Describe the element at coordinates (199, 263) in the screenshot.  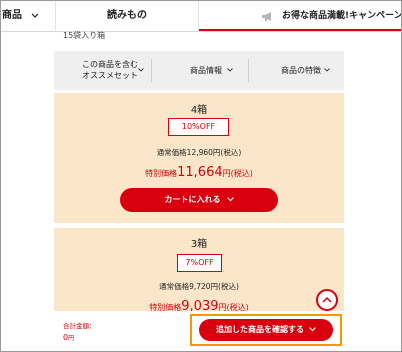
I see `discount-badge: 7%OFF` at that location.